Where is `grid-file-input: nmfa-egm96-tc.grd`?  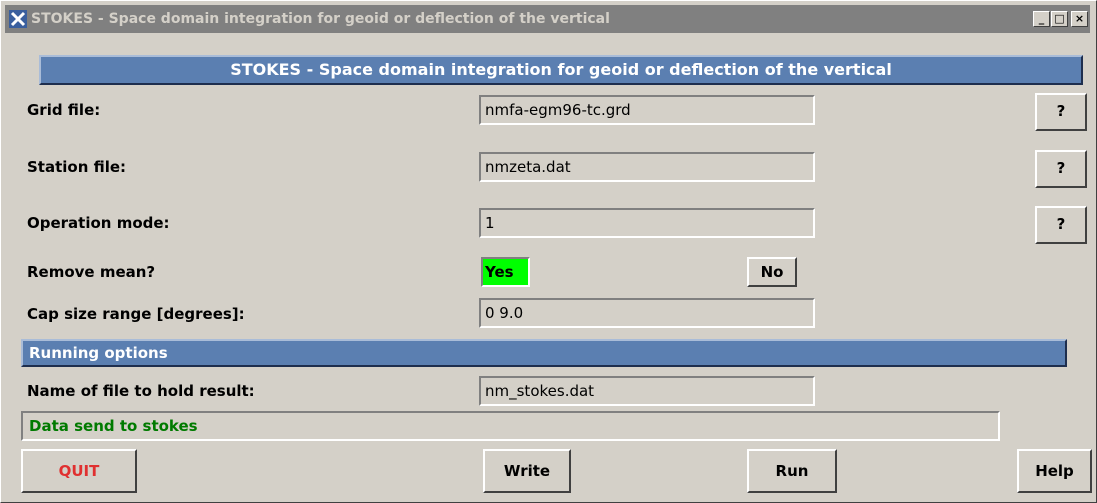 grid-file-input: nmfa-egm96-tc.grd is located at coordinates (647, 110).